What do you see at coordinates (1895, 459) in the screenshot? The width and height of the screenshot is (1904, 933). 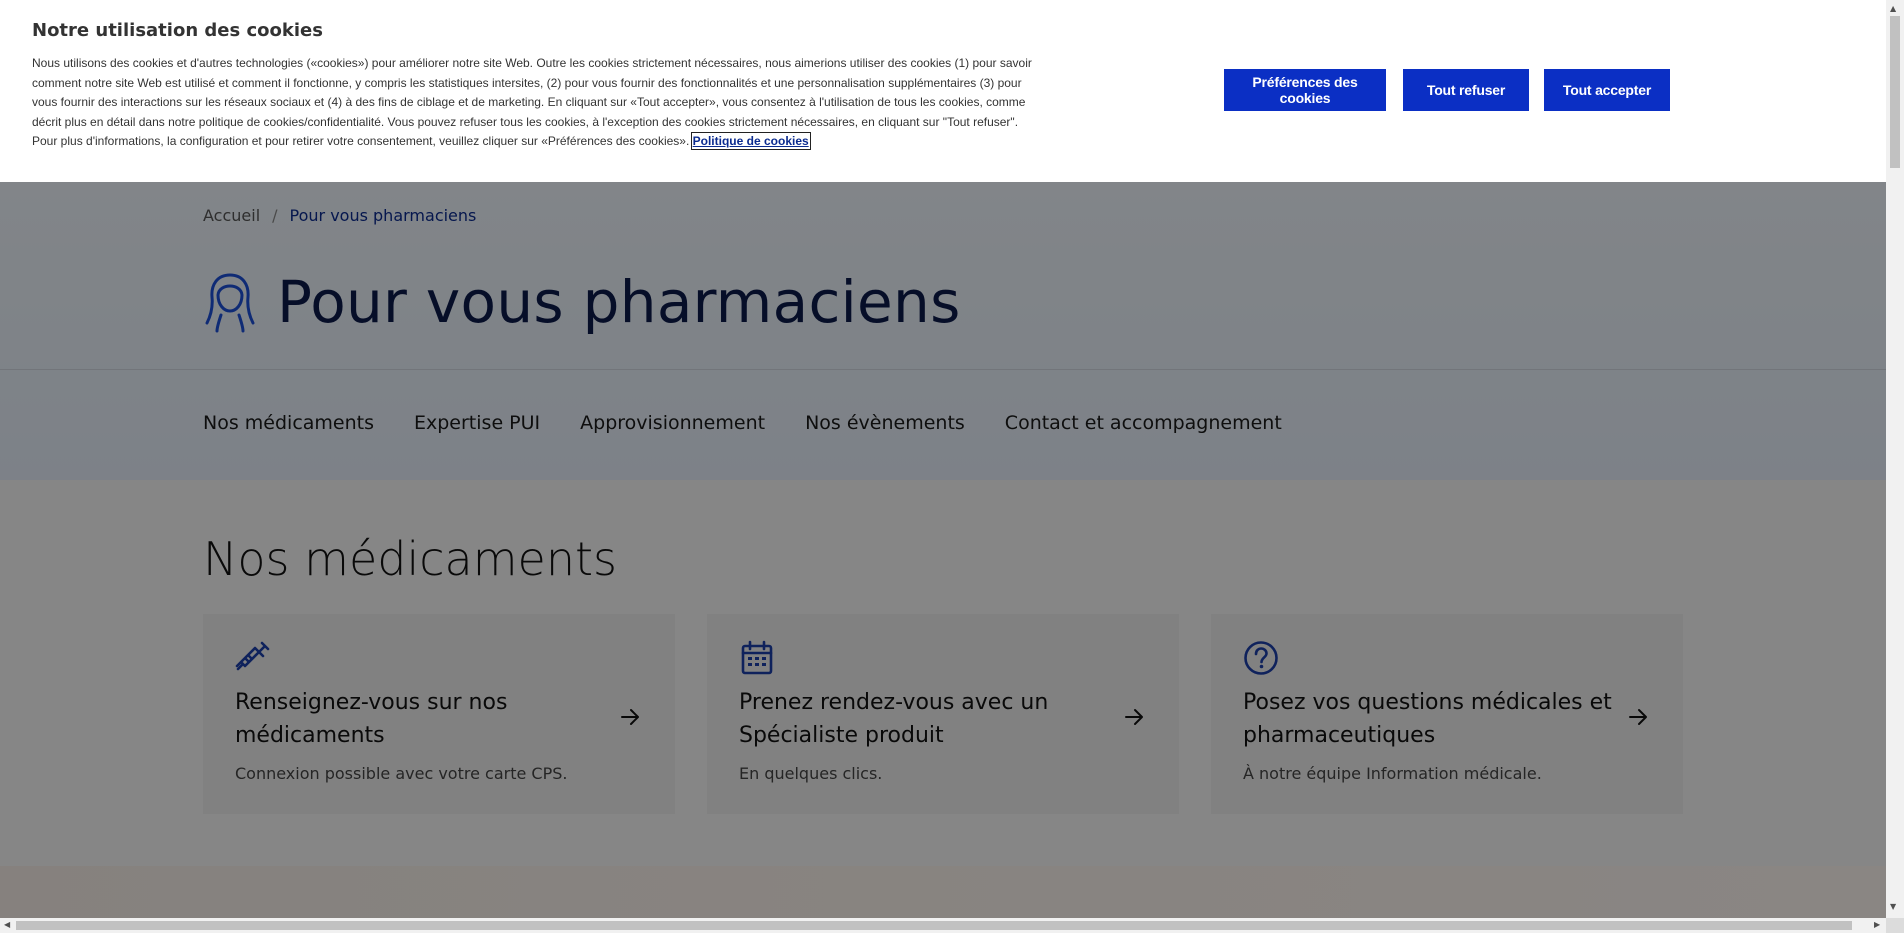 I see `vertical-scrollbar: ▲ ▼` at bounding box center [1895, 459].